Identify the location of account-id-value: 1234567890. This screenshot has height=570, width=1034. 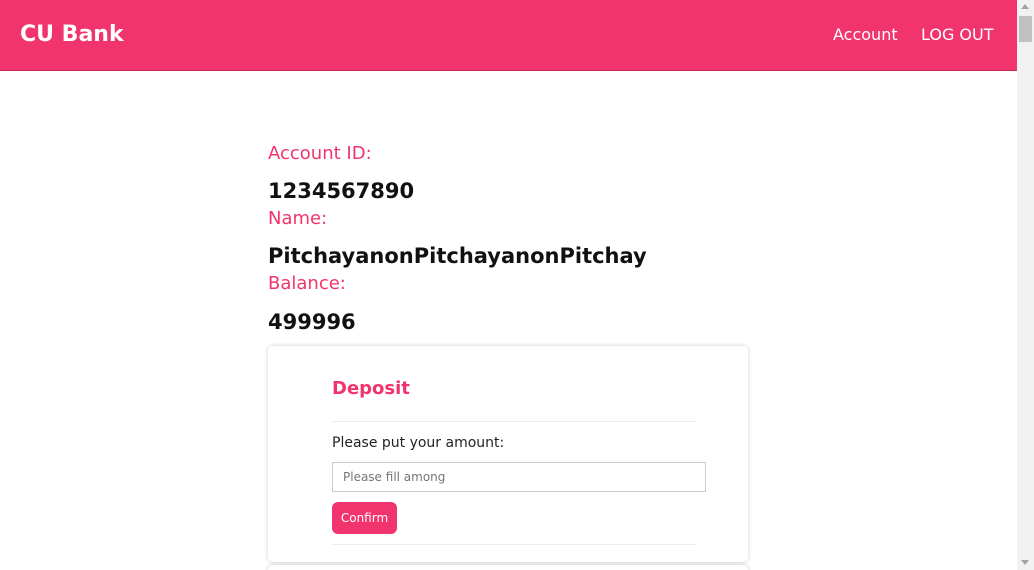
(341, 191).